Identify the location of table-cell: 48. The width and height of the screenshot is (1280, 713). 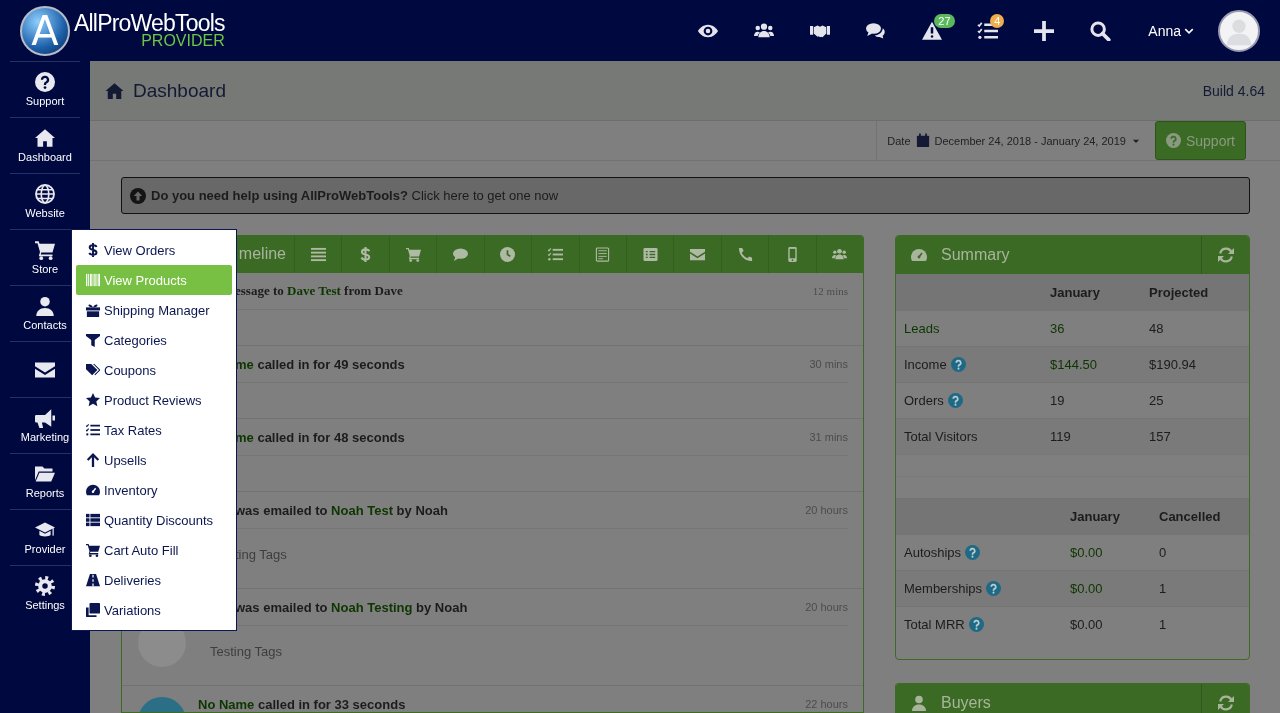
(1156, 328).